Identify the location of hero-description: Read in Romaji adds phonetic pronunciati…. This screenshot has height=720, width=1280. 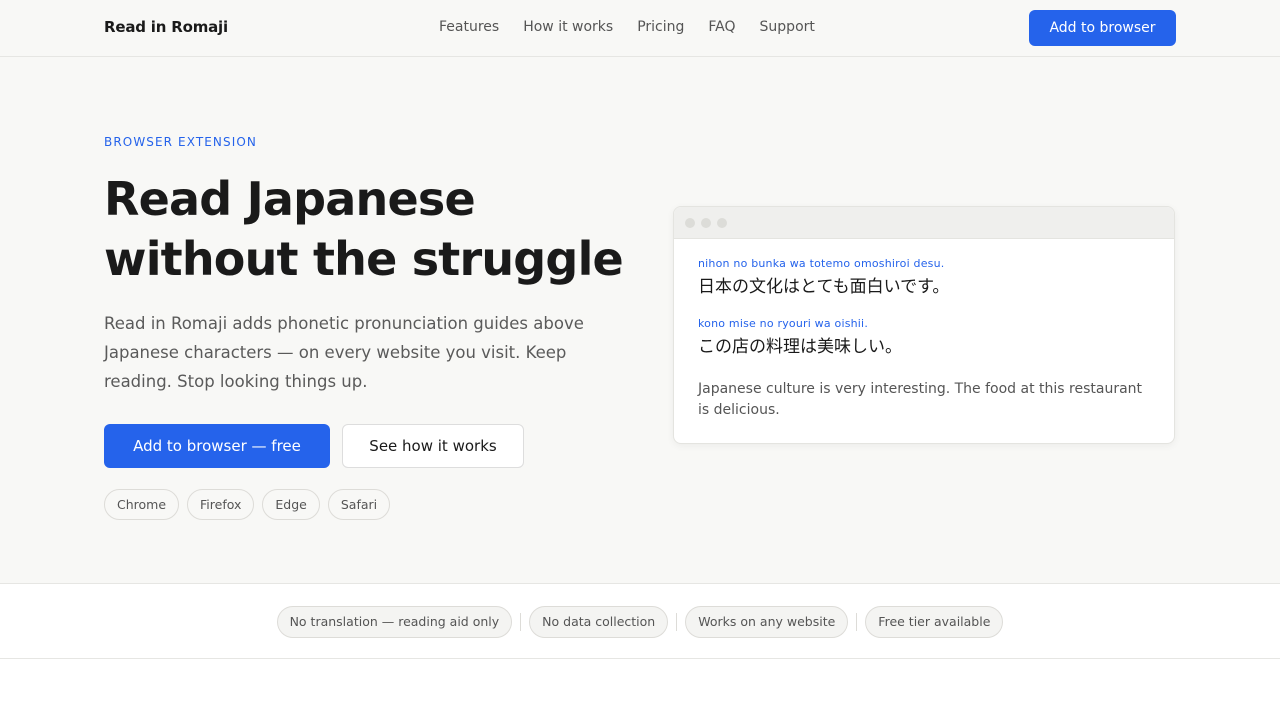
(344, 352).